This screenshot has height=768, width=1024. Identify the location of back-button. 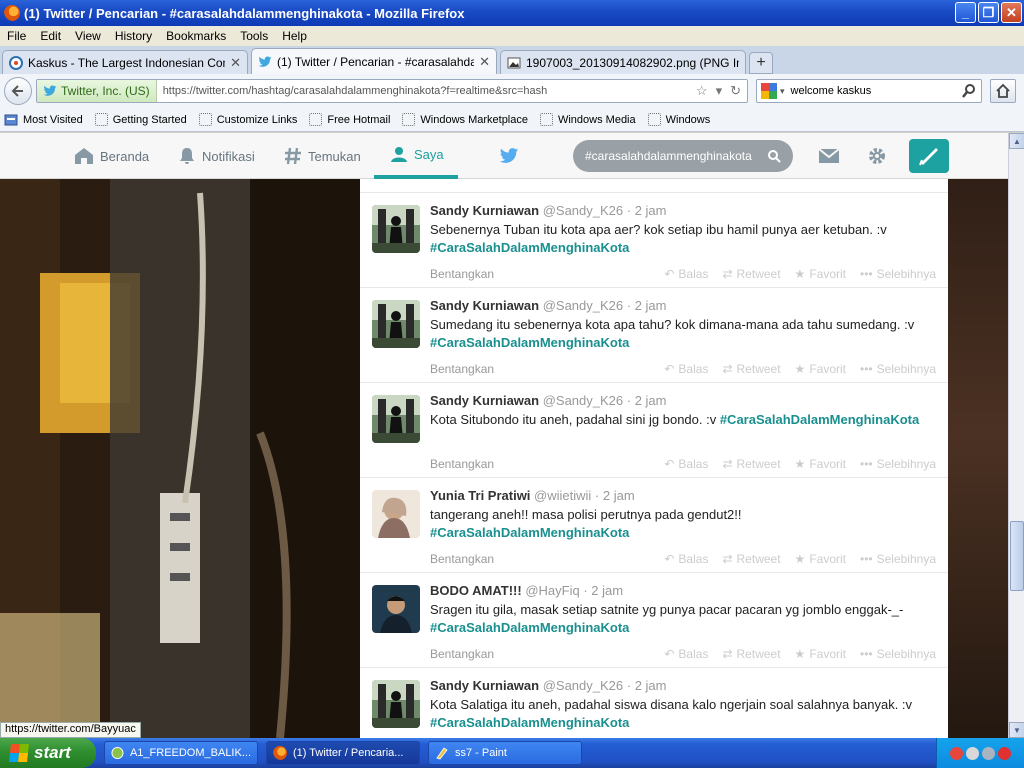
(18, 91).